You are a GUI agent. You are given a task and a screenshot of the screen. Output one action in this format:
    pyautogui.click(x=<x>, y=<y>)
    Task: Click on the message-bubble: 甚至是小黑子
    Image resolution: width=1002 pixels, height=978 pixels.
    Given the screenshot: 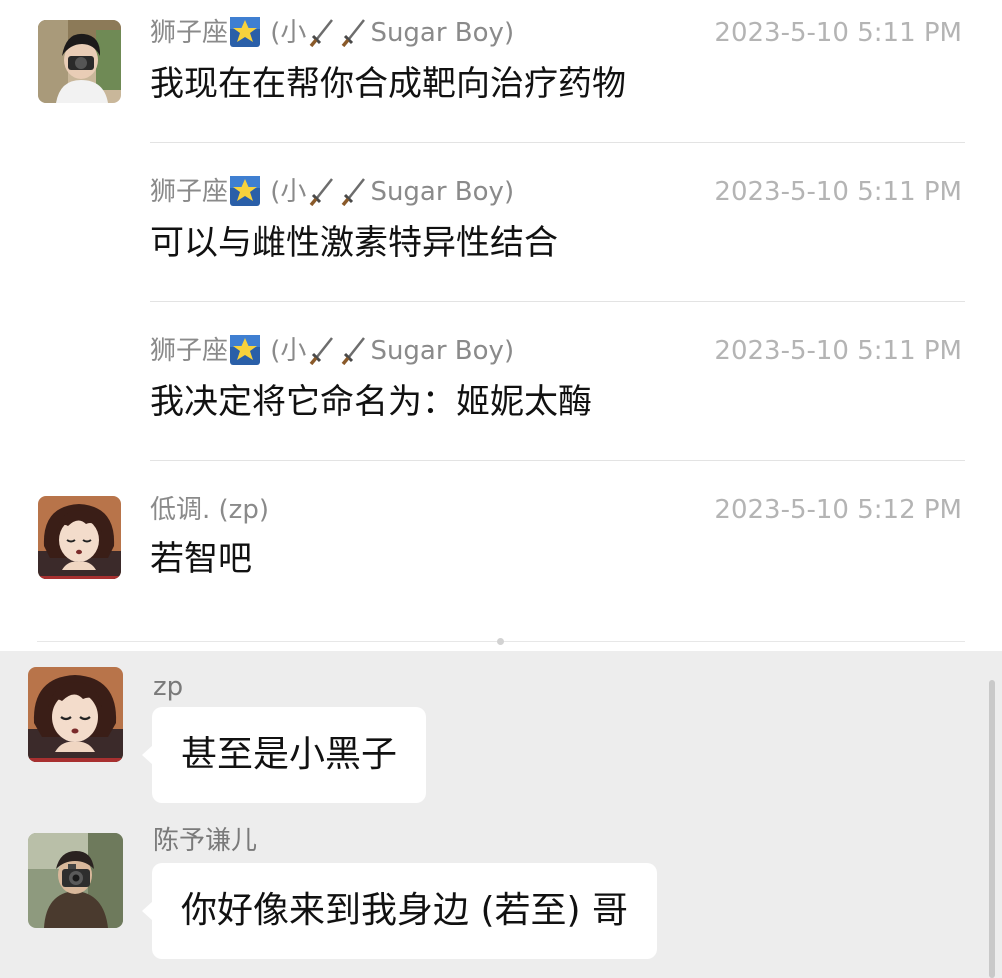 What is the action you would take?
    pyautogui.click(x=284, y=755)
    